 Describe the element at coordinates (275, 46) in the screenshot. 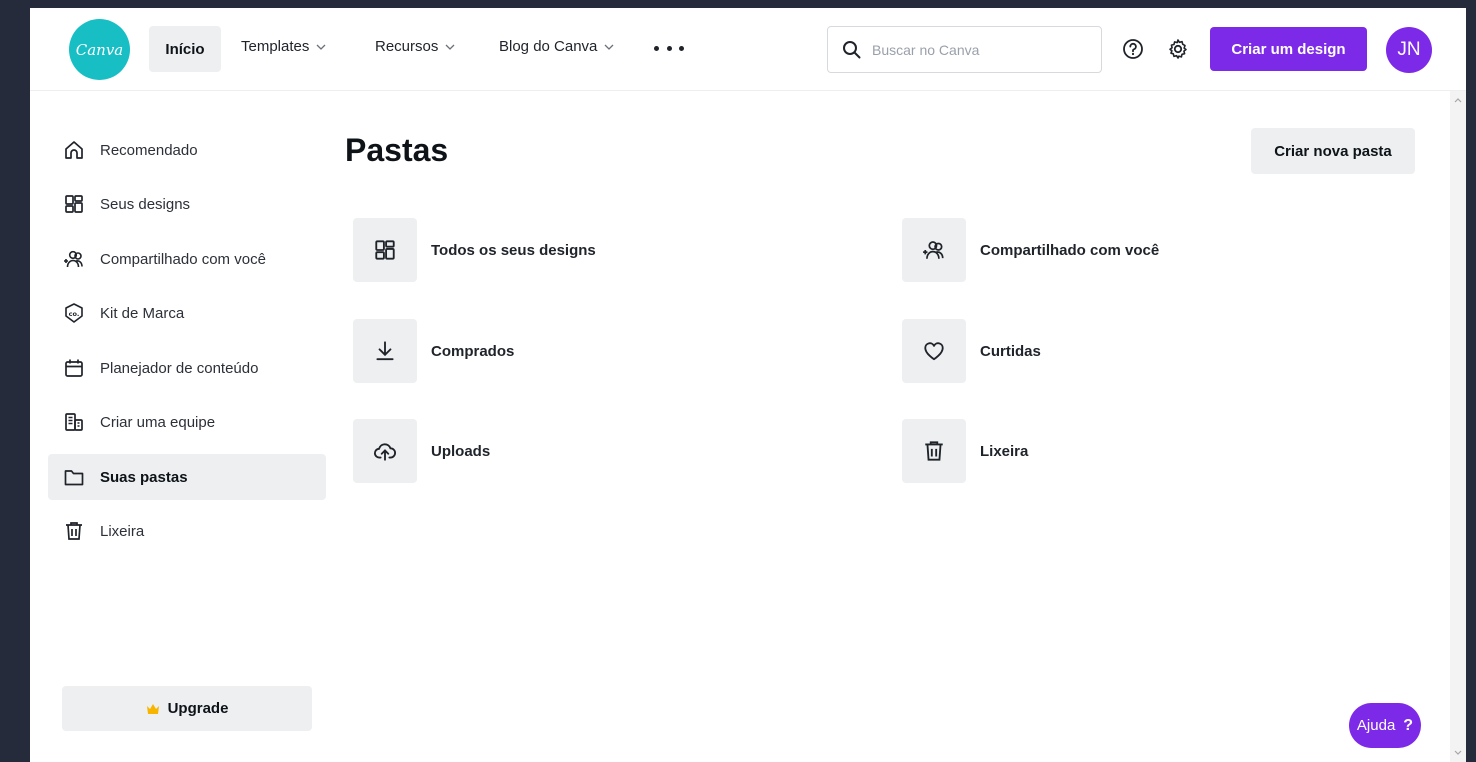

I see `nav-templates-label: Templates` at that location.